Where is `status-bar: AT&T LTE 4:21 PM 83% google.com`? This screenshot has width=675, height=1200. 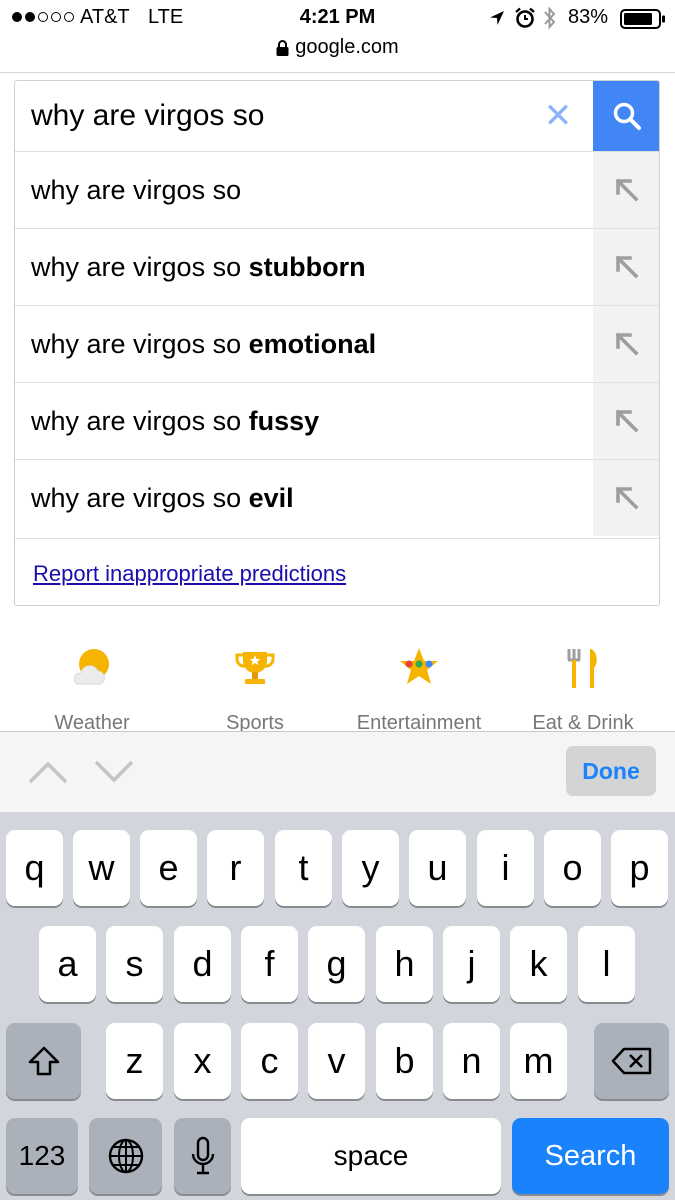
status-bar: AT&T LTE 4:21 PM 83% google.com is located at coordinates (337, 29).